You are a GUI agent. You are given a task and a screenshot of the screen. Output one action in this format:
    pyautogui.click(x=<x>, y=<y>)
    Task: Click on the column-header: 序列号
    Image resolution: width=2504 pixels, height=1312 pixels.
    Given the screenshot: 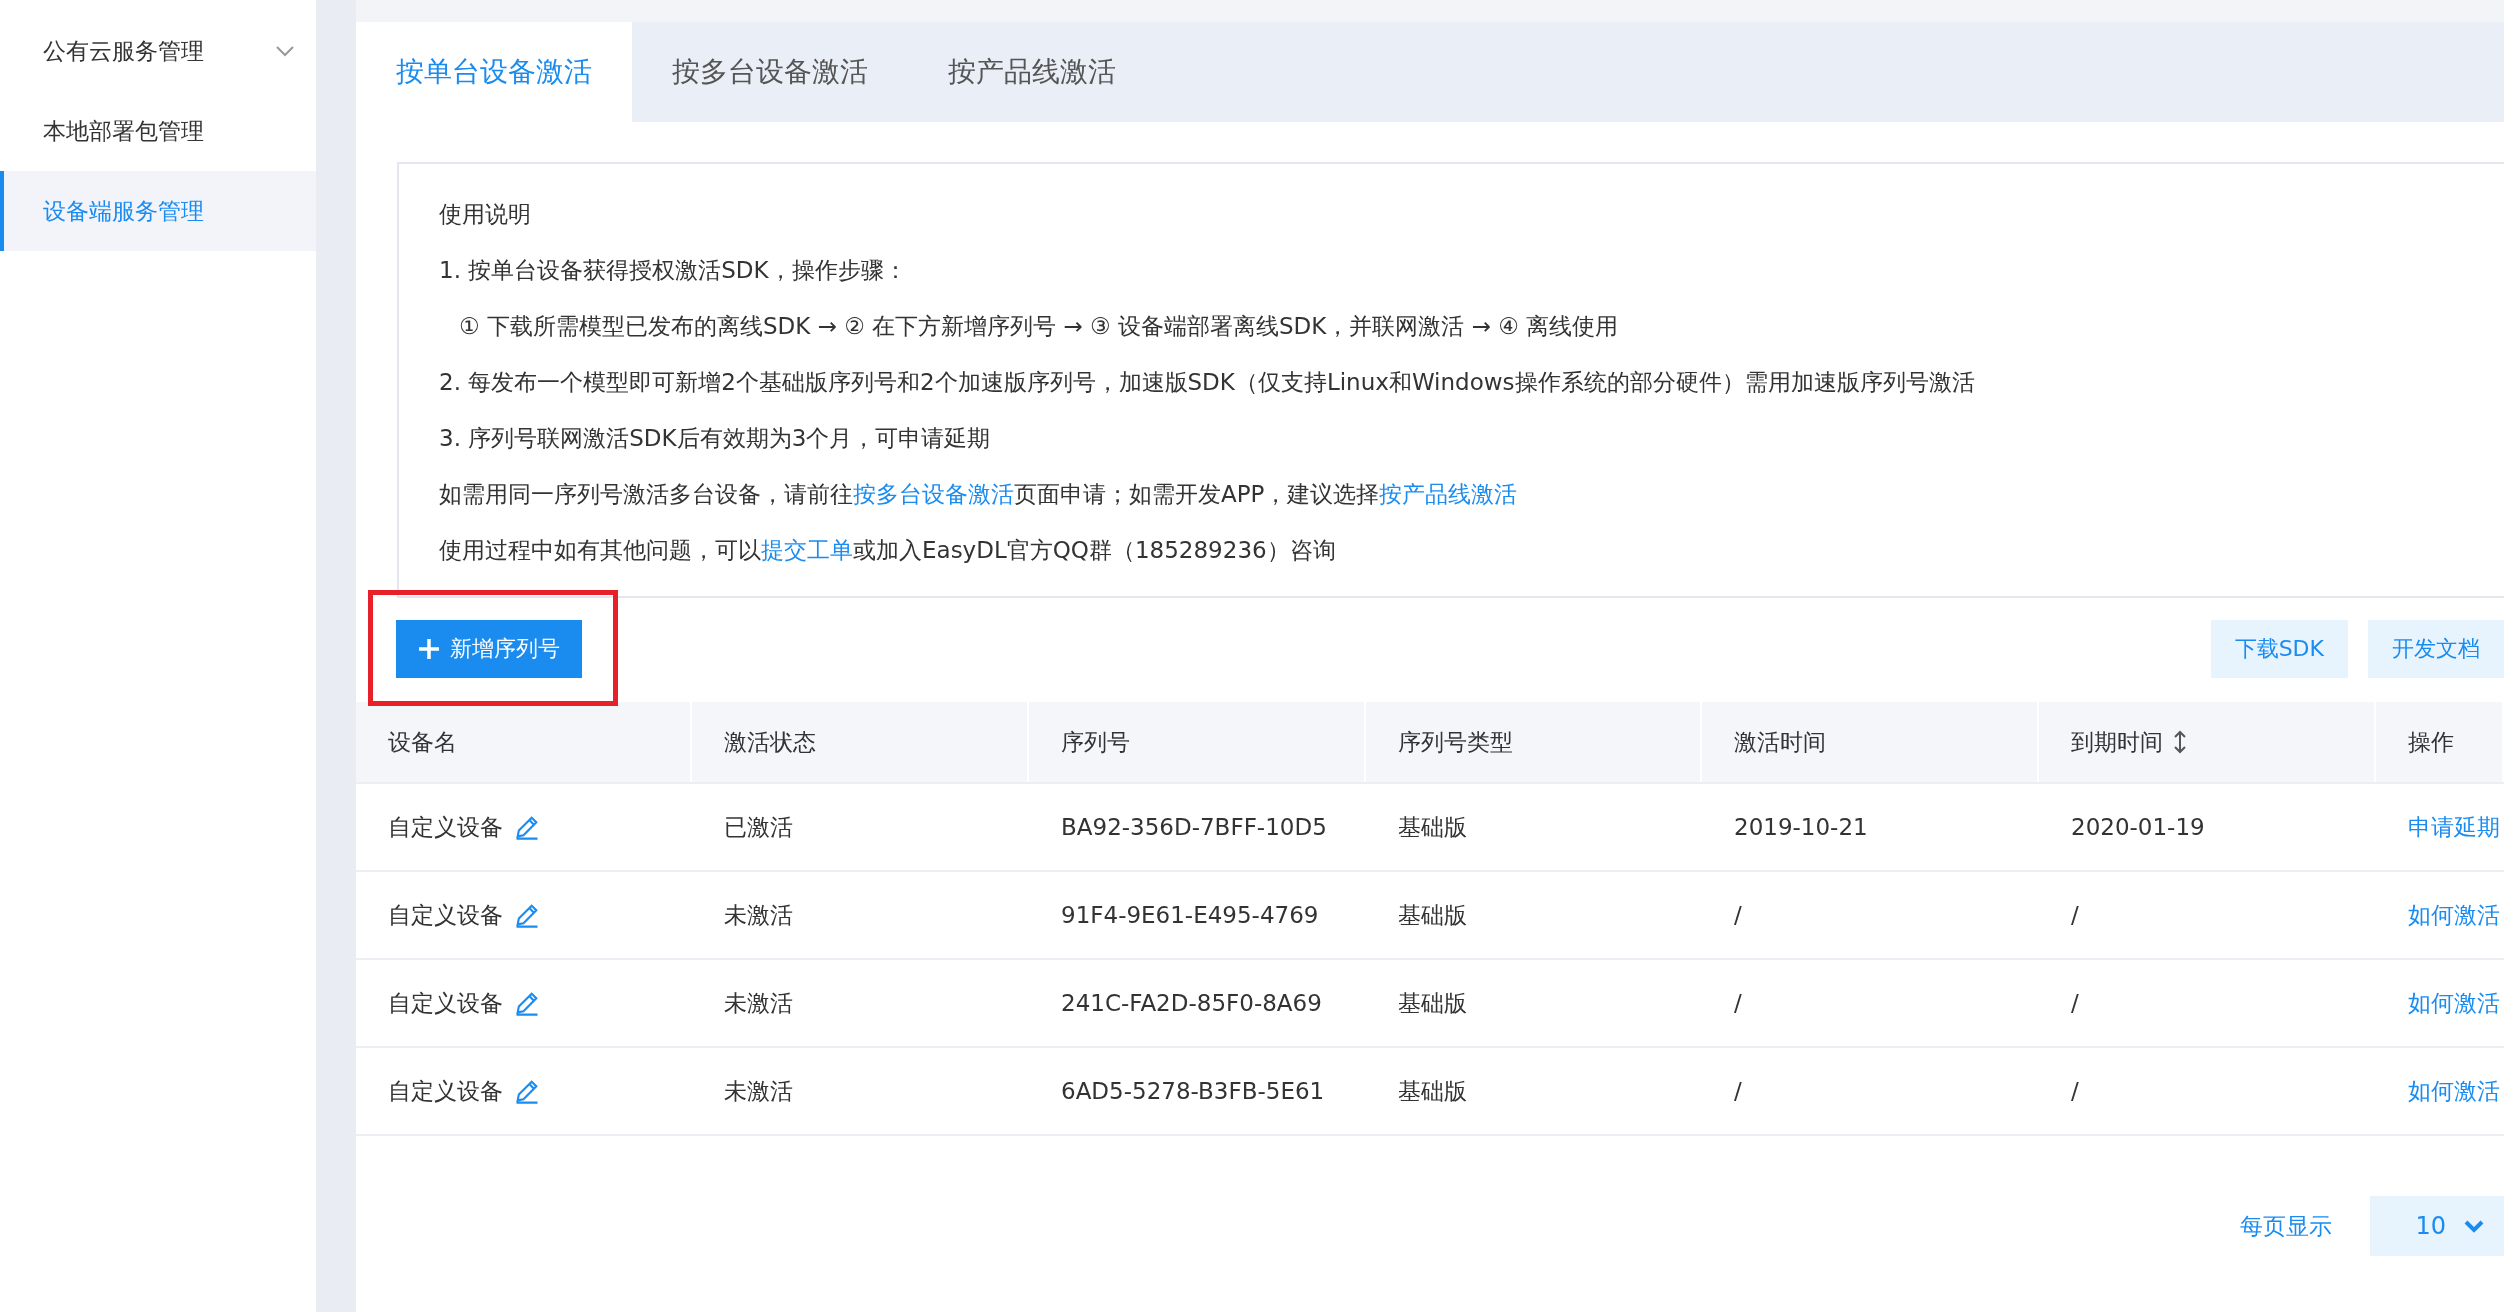 What is the action you would take?
    pyautogui.click(x=1095, y=742)
    